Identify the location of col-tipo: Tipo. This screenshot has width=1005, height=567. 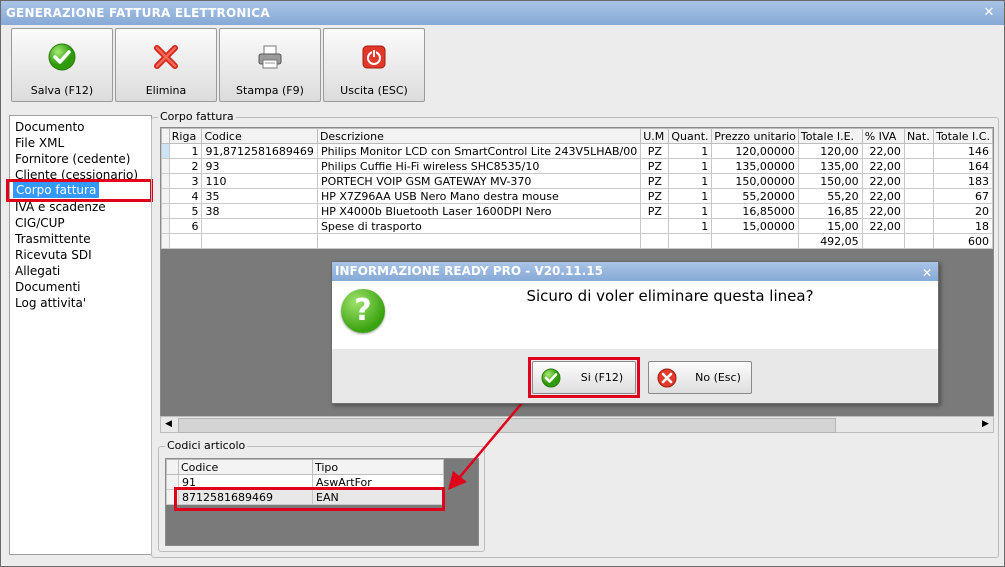
(378, 467).